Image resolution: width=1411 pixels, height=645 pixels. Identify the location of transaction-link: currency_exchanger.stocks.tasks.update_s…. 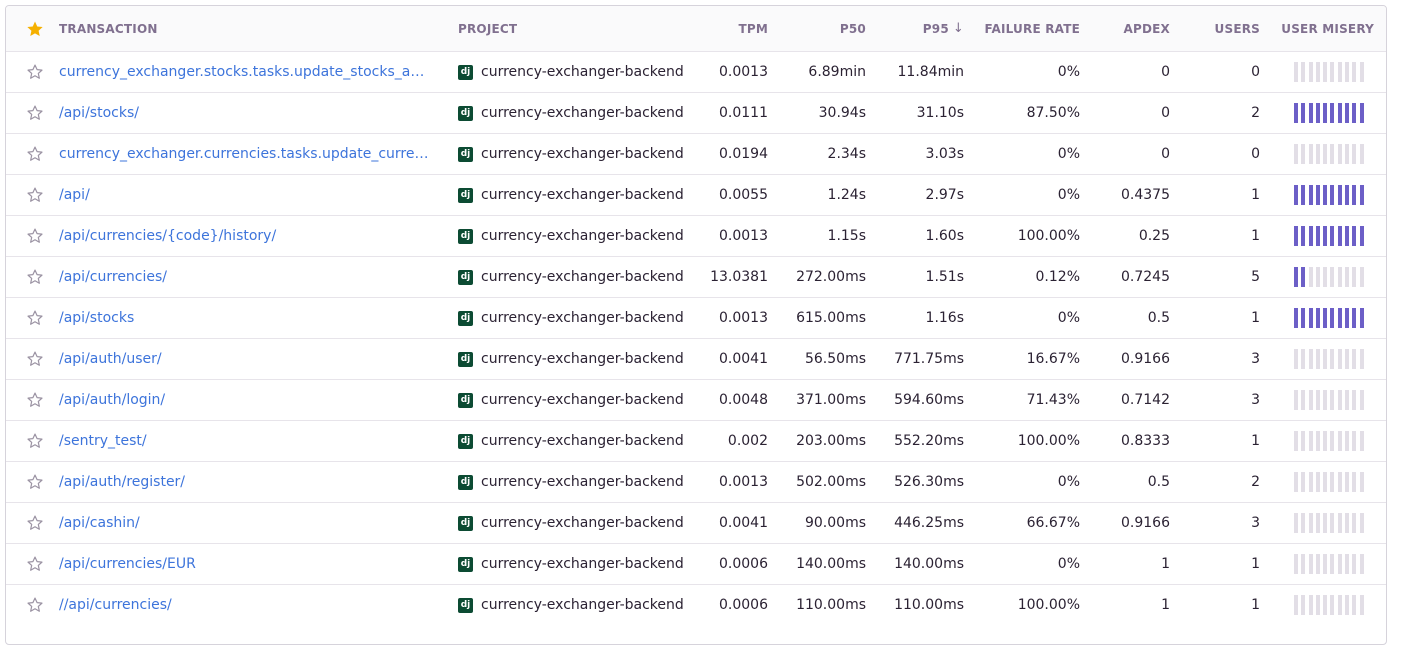
(244, 72).